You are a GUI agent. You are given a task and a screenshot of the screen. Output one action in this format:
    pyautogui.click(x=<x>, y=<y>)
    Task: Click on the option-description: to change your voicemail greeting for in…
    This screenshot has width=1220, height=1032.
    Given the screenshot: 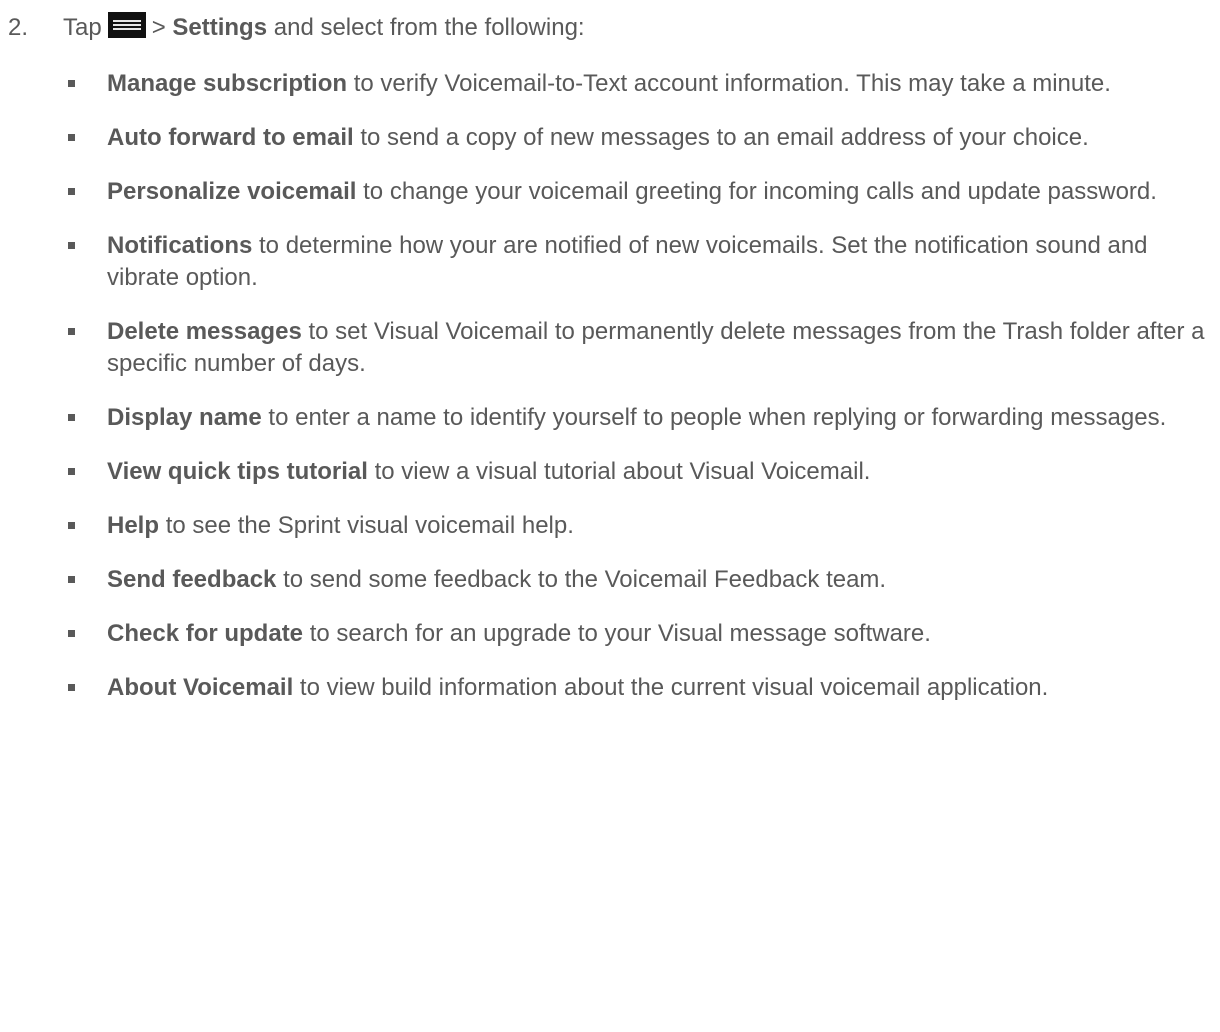 What is the action you would take?
    pyautogui.click(x=760, y=191)
    